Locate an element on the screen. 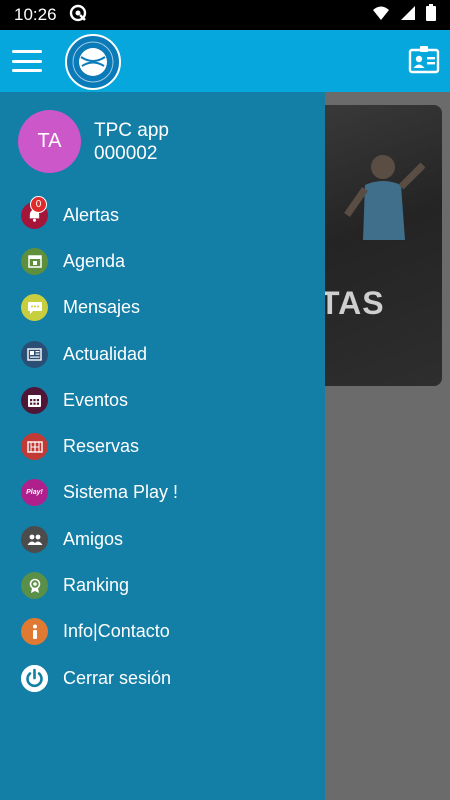 Image resolution: width=450 pixels, height=800 pixels. medal-icon is located at coordinates (34, 586).